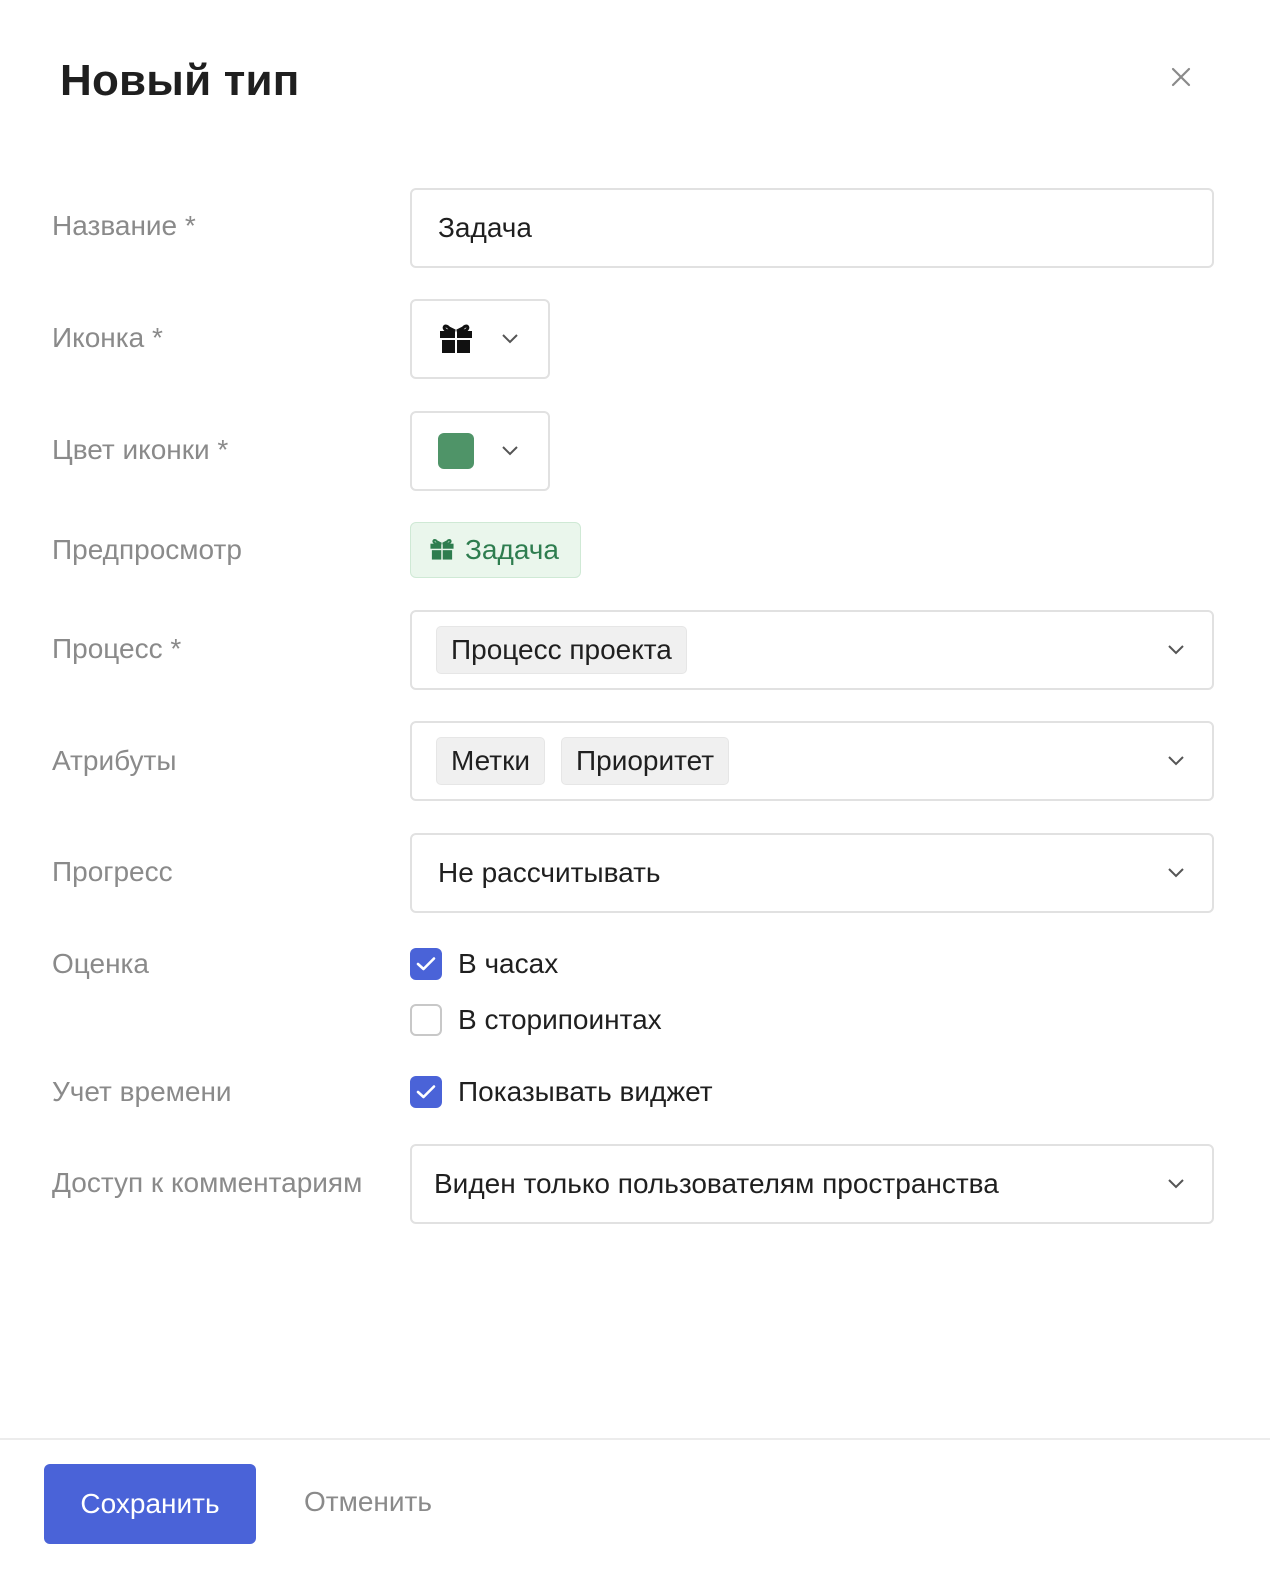 This screenshot has height=1574, width=1270. What do you see at coordinates (480, 339) in the screenshot?
I see `icon-select` at bounding box center [480, 339].